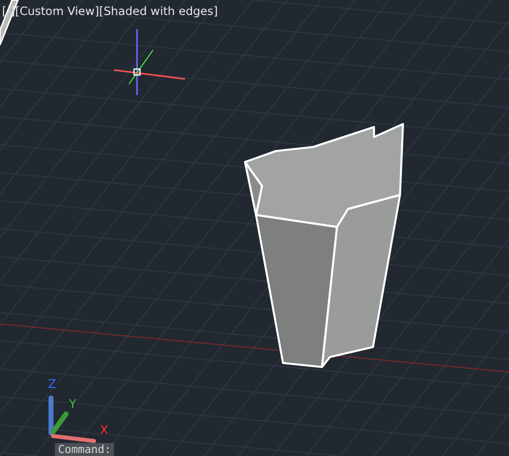 This screenshot has width=509, height=456. What do you see at coordinates (84, 449) in the screenshot?
I see `command-prompt: Command:` at bounding box center [84, 449].